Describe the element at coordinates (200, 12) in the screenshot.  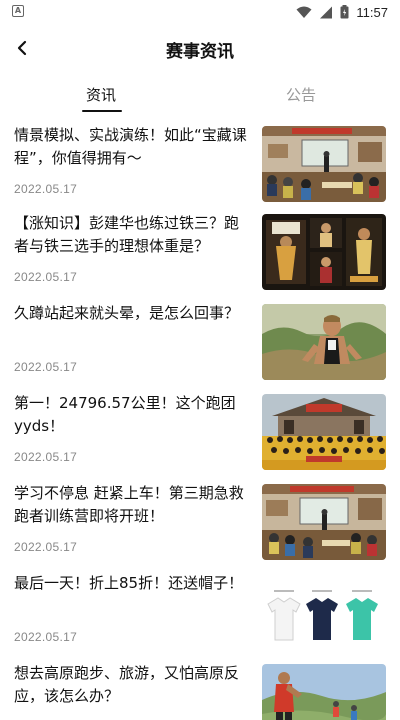
I see `status-bar: A 11:57` at that location.